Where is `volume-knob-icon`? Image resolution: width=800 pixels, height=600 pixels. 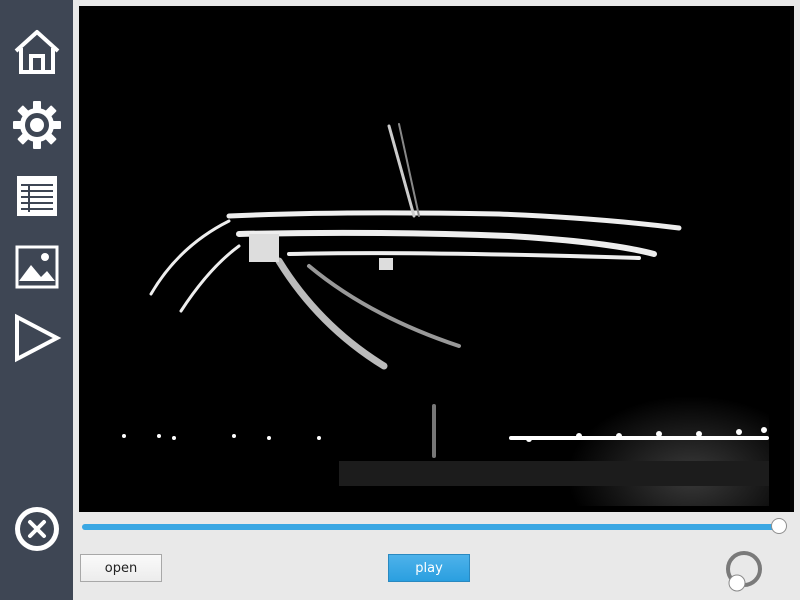 volume-knob-icon is located at coordinates (744, 571).